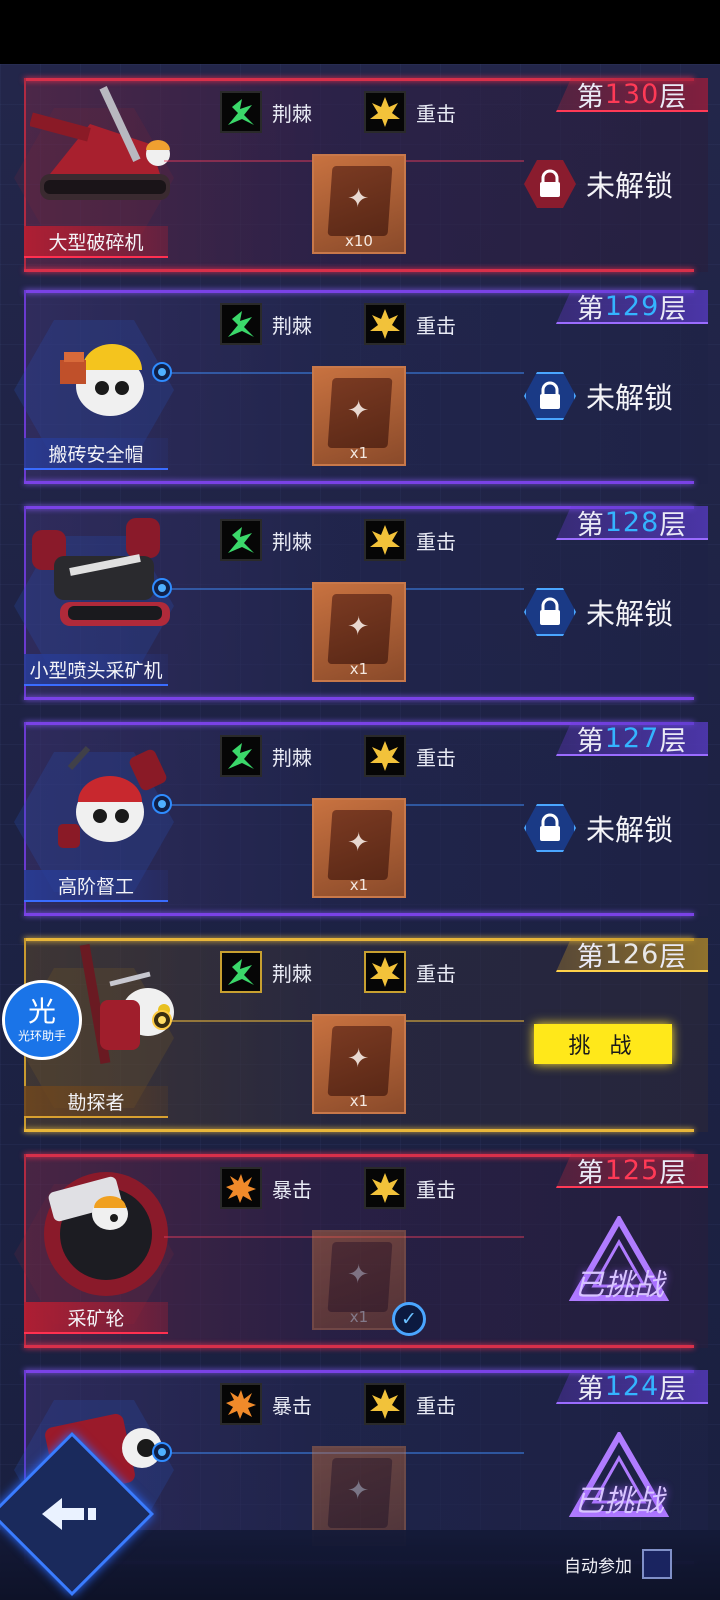  What do you see at coordinates (360, 32) in the screenshot?
I see `status-bar` at bounding box center [360, 32].